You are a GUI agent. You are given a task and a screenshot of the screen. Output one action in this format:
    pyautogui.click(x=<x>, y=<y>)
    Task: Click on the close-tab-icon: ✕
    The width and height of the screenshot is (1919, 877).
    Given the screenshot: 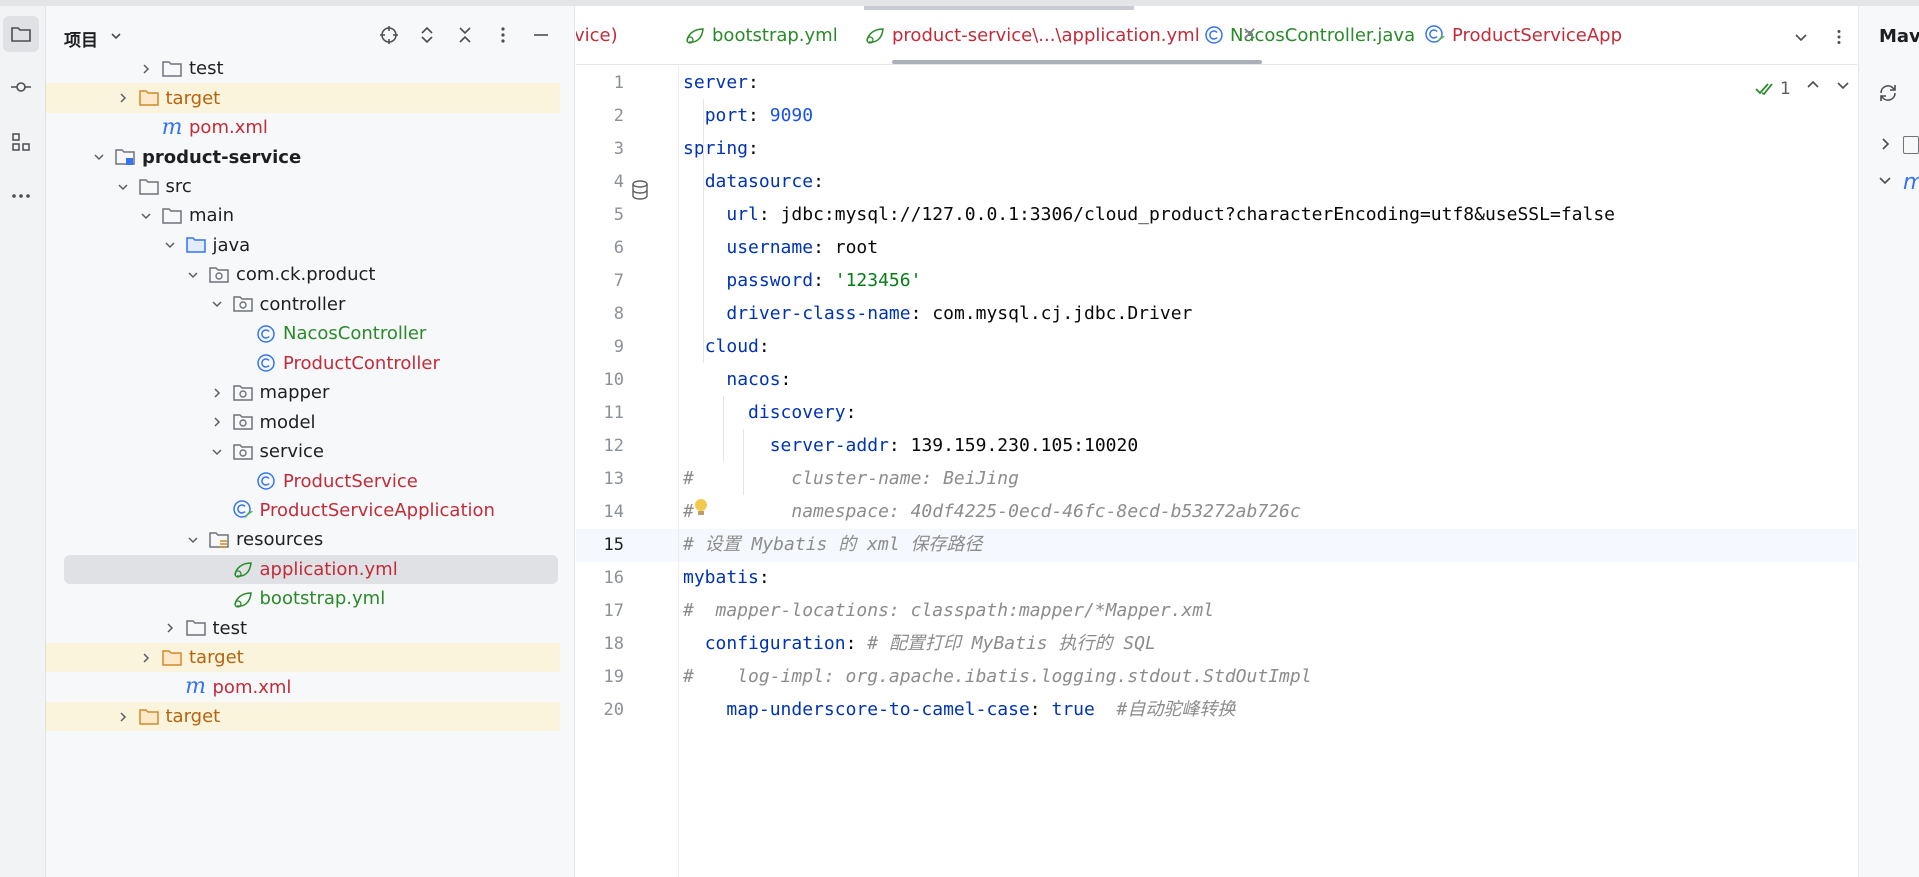 What is the action you would take?
    pyautogui.click(x=1249, y=34)
    